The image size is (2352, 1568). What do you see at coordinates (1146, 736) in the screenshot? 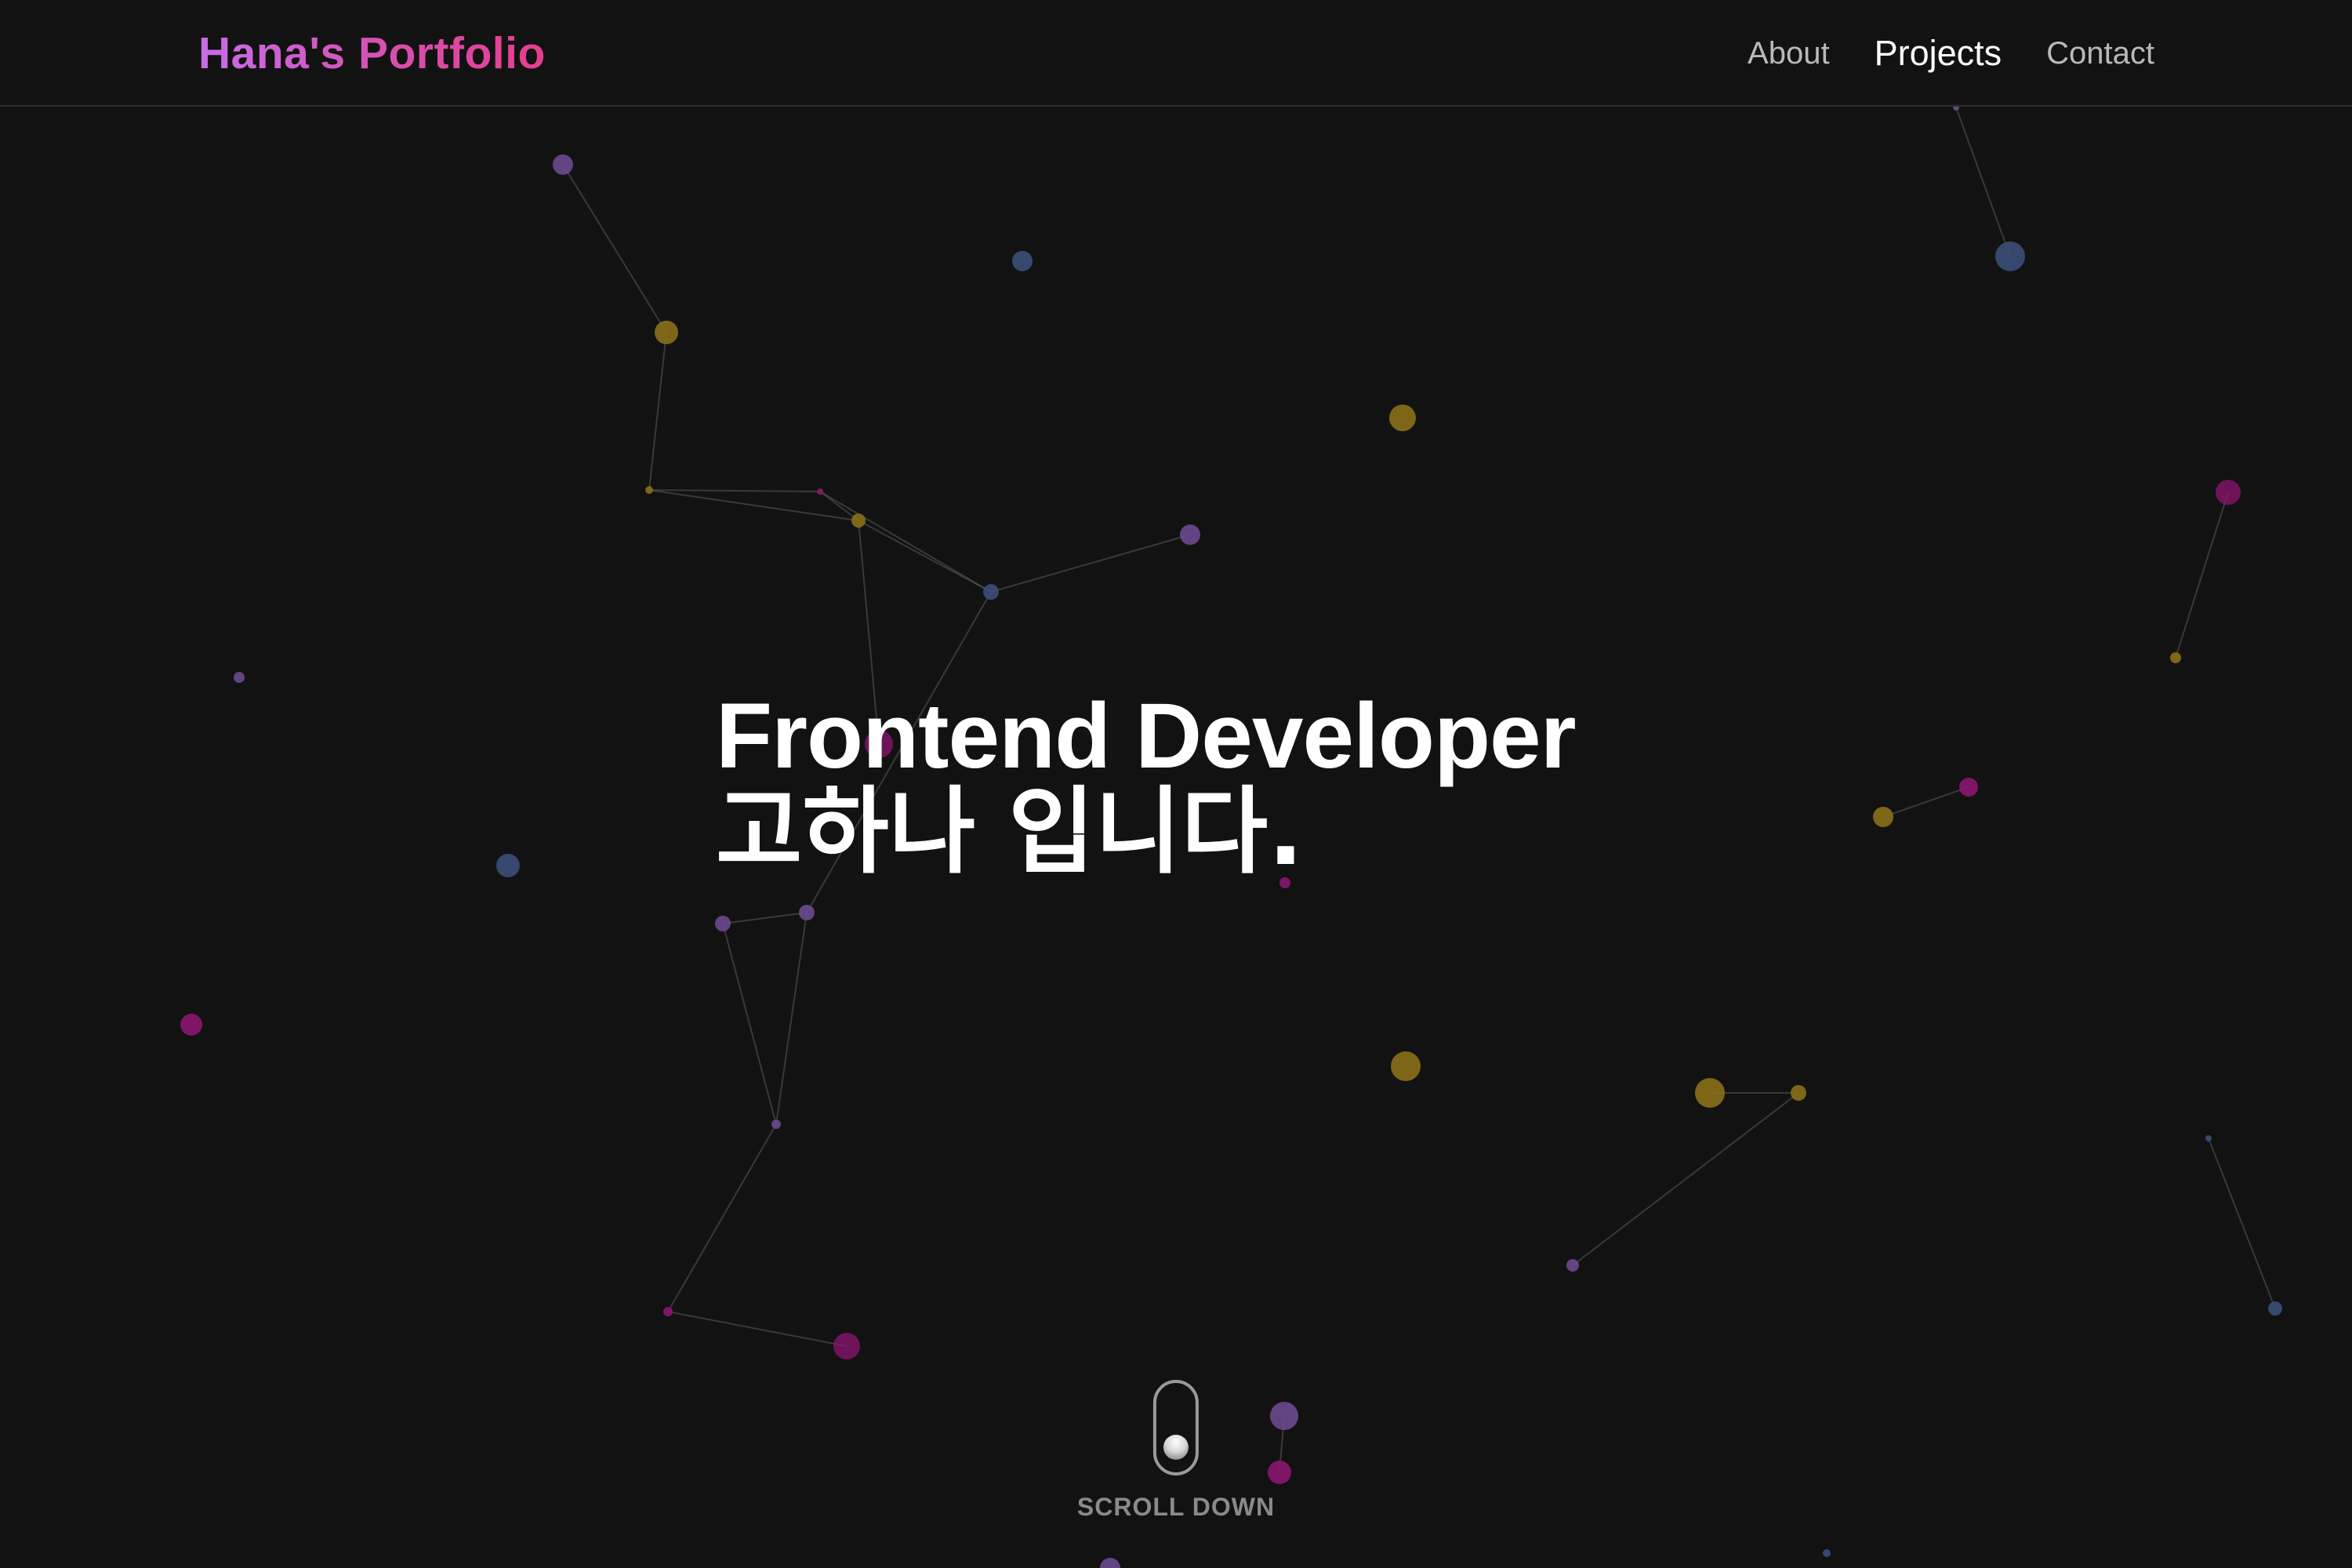
I see `hero-title: Frontend Developer` at bounding box center [1146, 736].